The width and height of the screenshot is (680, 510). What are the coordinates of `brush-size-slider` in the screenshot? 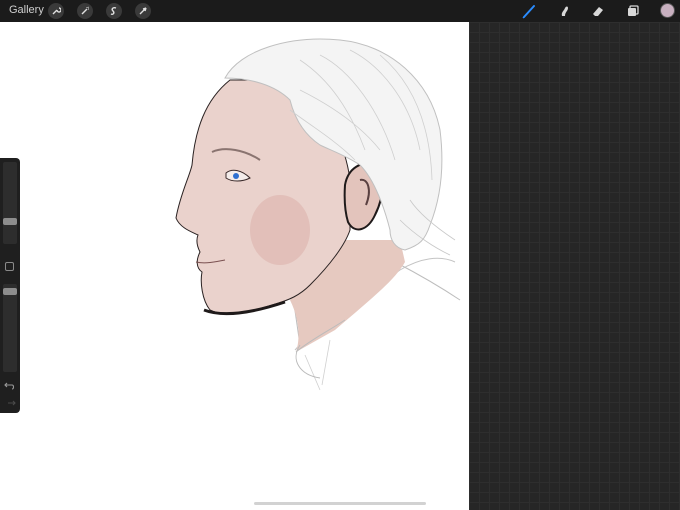 It's located at (10, 203).